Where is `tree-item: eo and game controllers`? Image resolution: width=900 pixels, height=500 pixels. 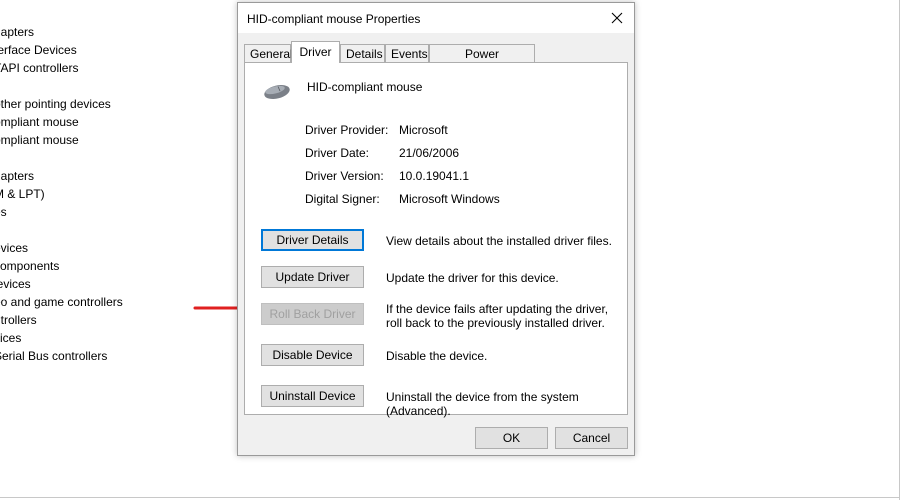
tree-item: eo and game controllers is located at coordinates (61, 302).